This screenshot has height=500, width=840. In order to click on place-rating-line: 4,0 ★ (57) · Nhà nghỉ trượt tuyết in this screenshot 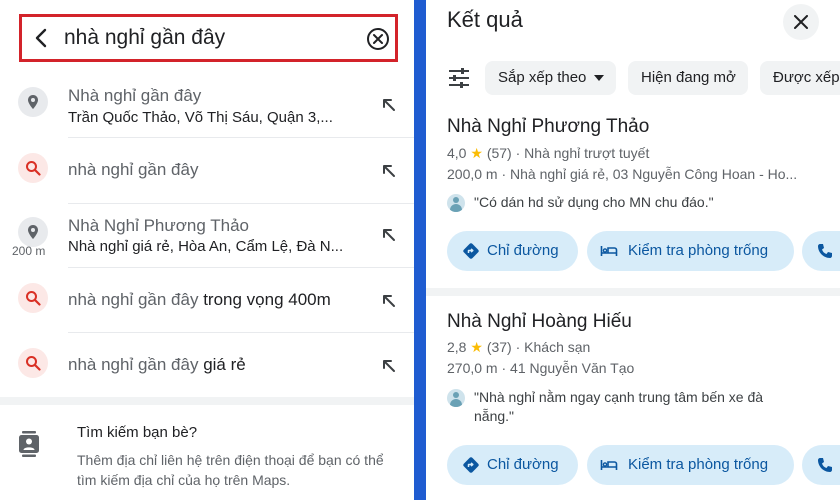, I will do `click(548, 153)`.